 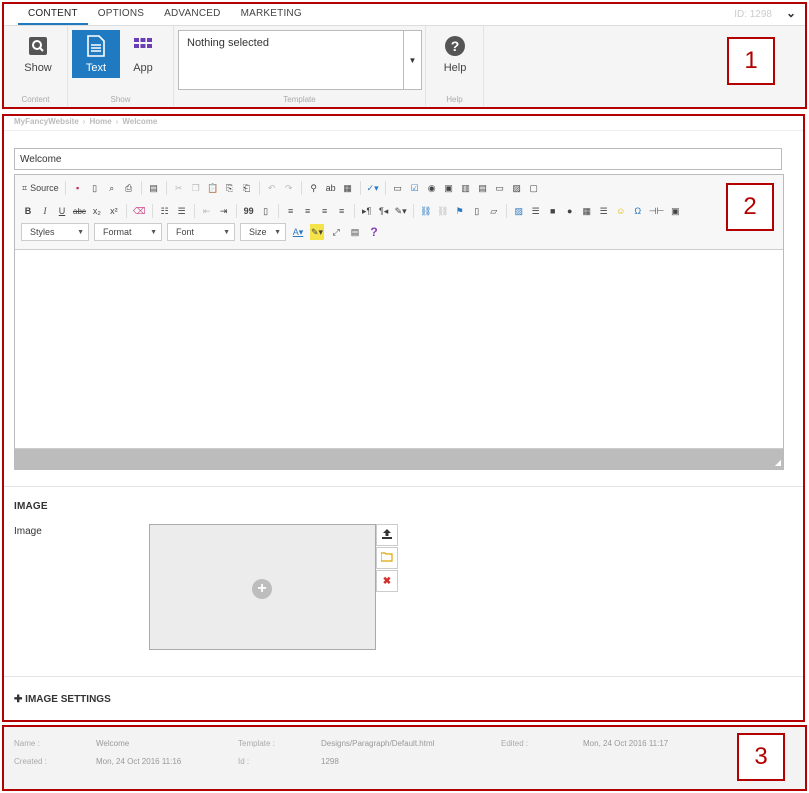 What do you see at coordinates (384, 211) in the screenshot?
I see `rtl-icon: ¶◂` at bounding box center [384, 211].